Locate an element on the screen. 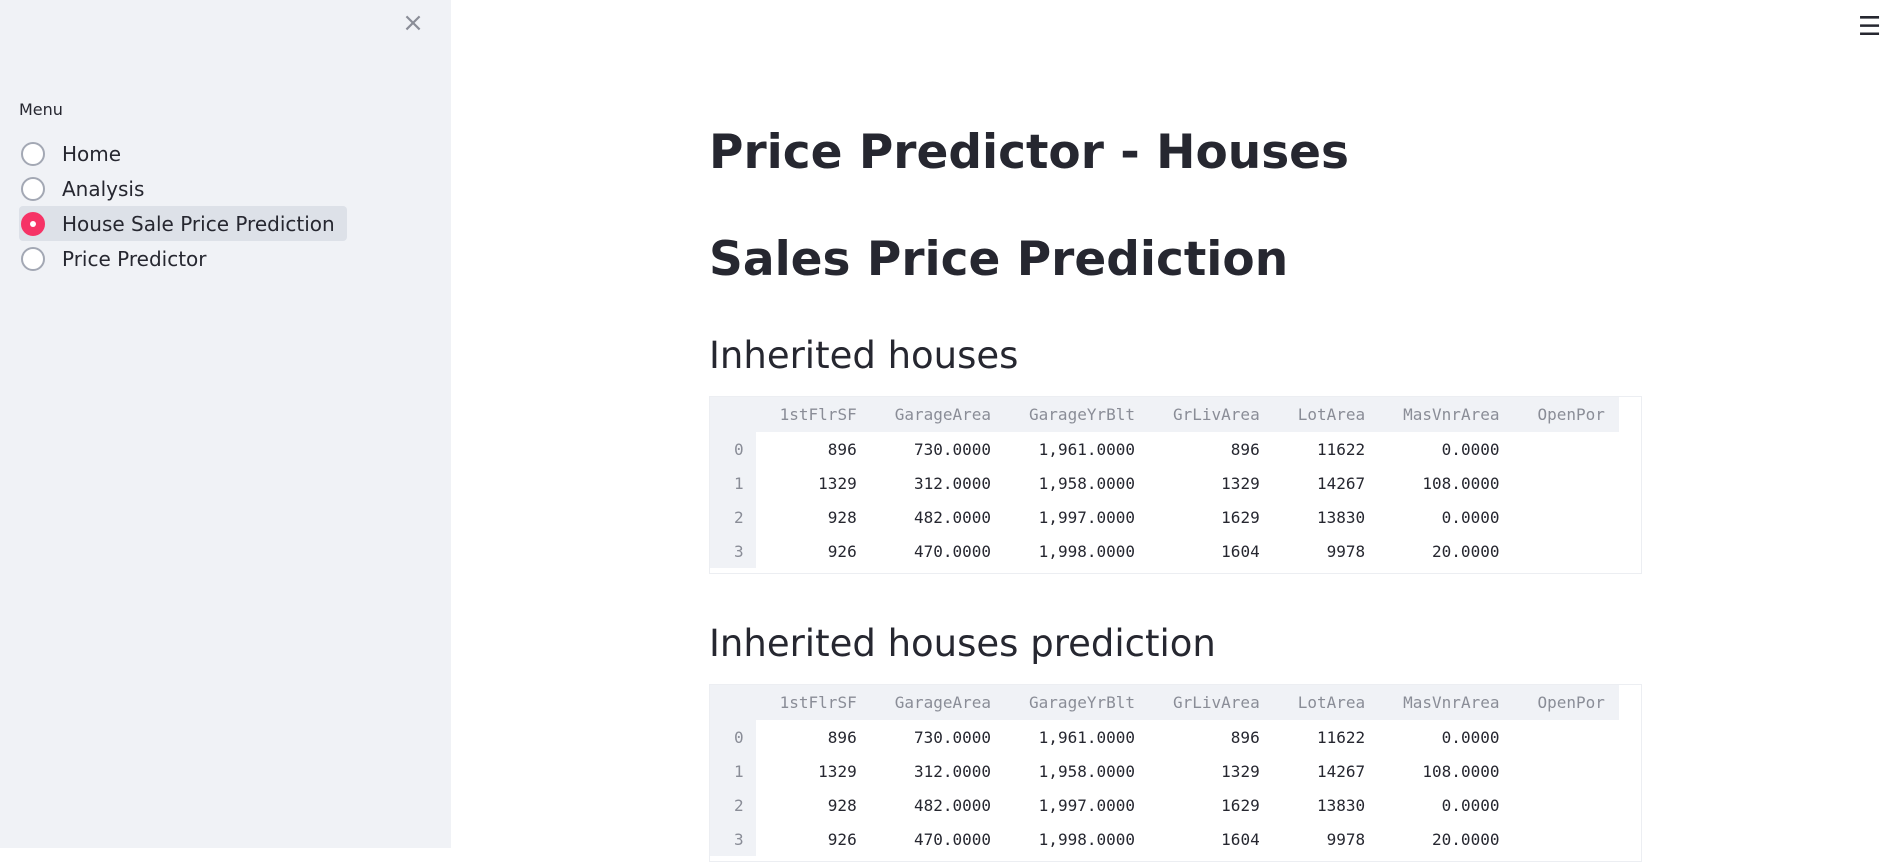 This screenshot has width=1901, height=862. section-heading-inherited-houses: Inherited houses is located at coordinates (864, 355).